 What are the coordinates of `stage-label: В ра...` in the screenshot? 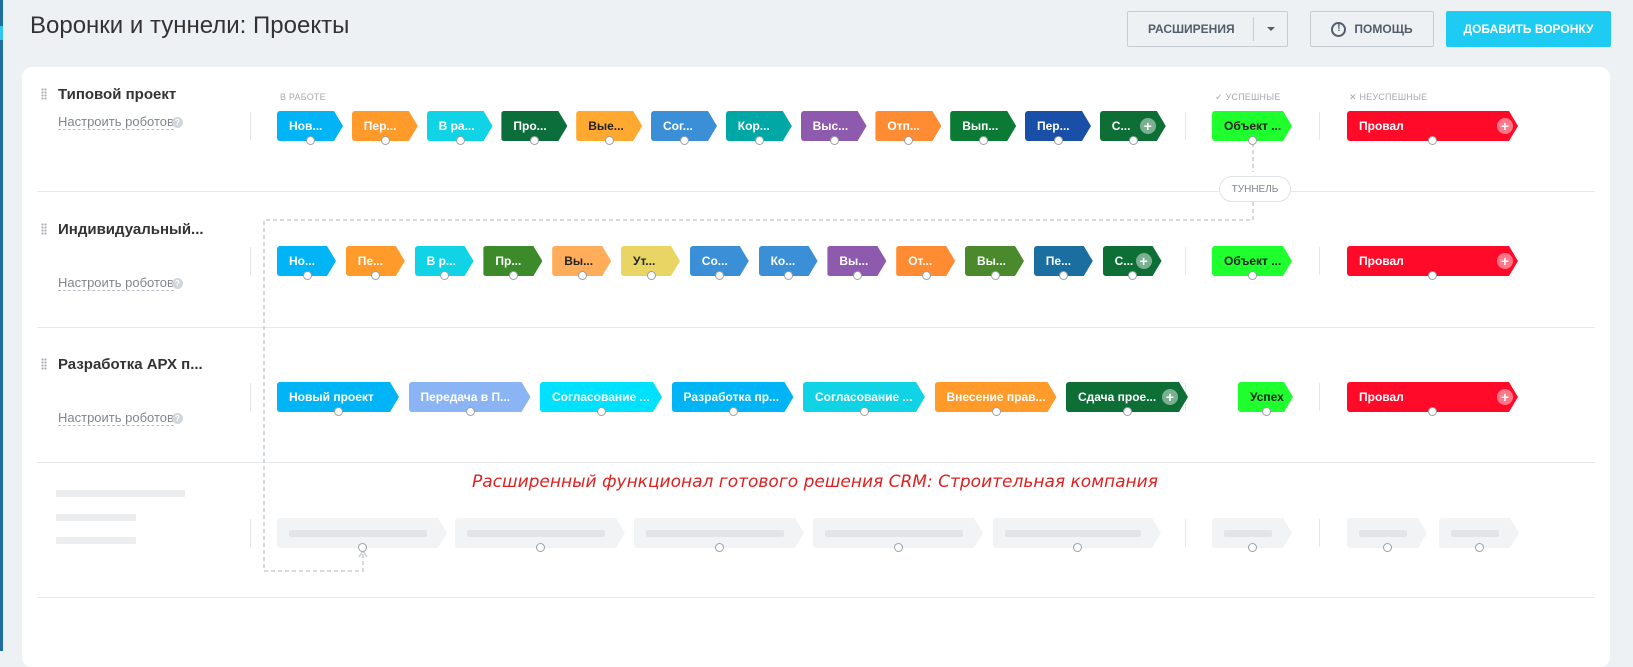 It's located at (456, 126).